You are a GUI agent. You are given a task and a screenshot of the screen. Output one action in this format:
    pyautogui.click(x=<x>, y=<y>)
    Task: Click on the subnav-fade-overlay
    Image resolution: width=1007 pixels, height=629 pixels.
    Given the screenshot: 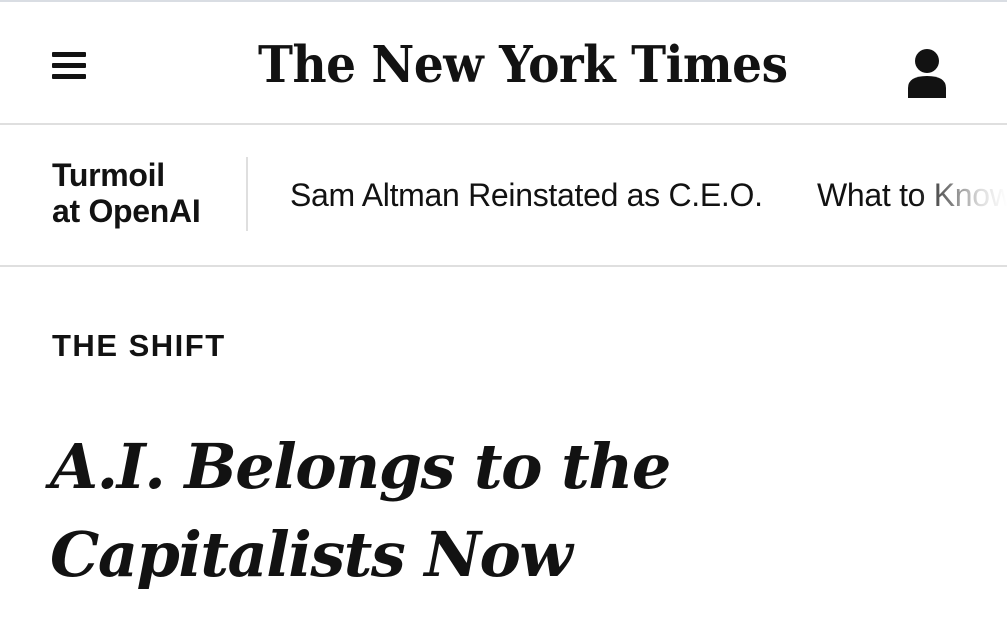 What is the action you would take?
    pyautogui.click(x=962, y=195)
    